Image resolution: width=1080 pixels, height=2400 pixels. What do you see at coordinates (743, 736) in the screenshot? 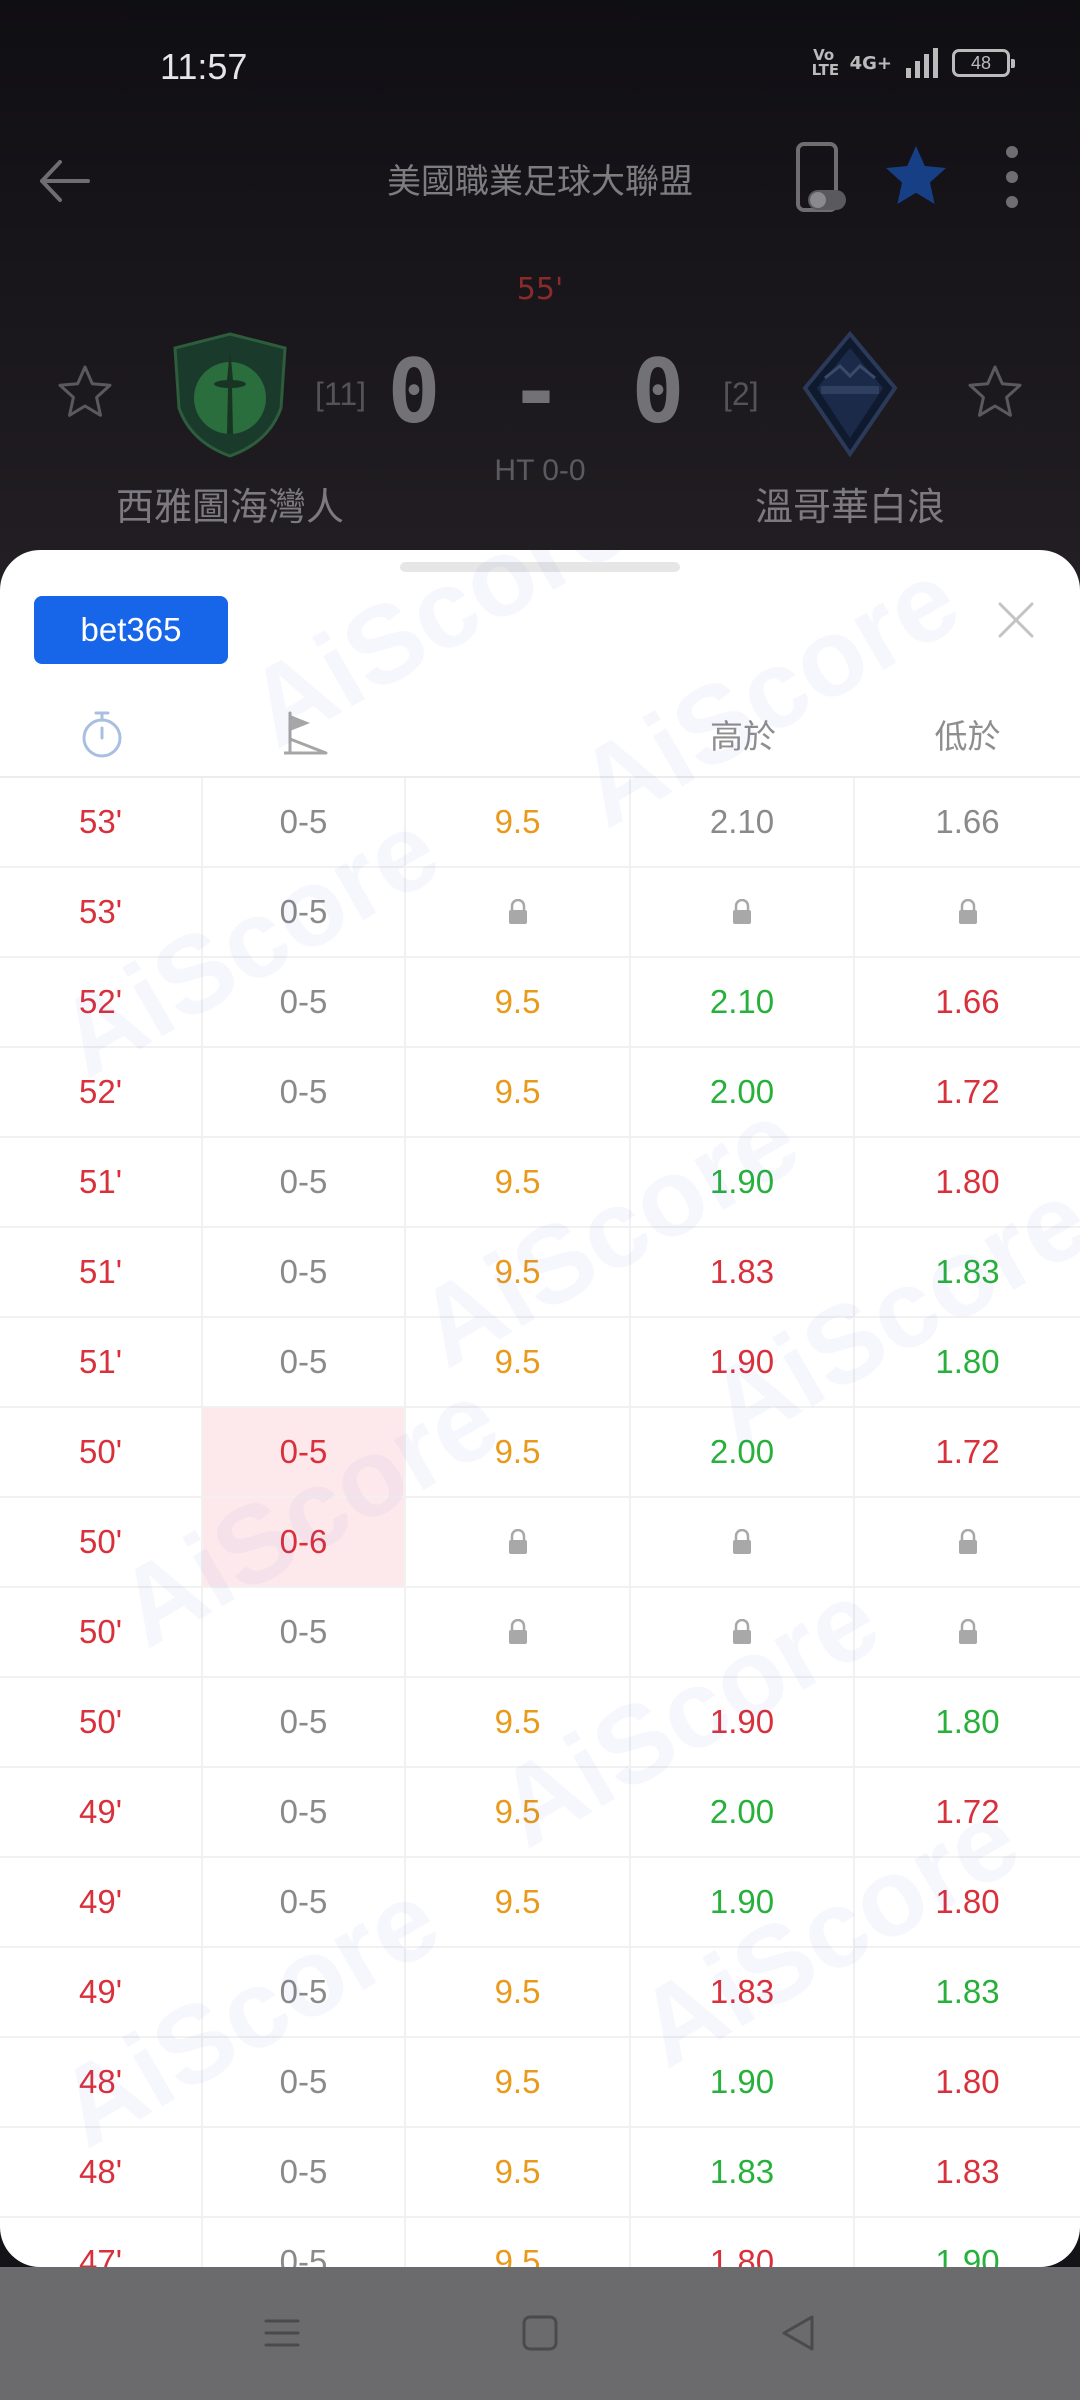
I see `over-column-header: 高於` at bounding box center [743, 736].